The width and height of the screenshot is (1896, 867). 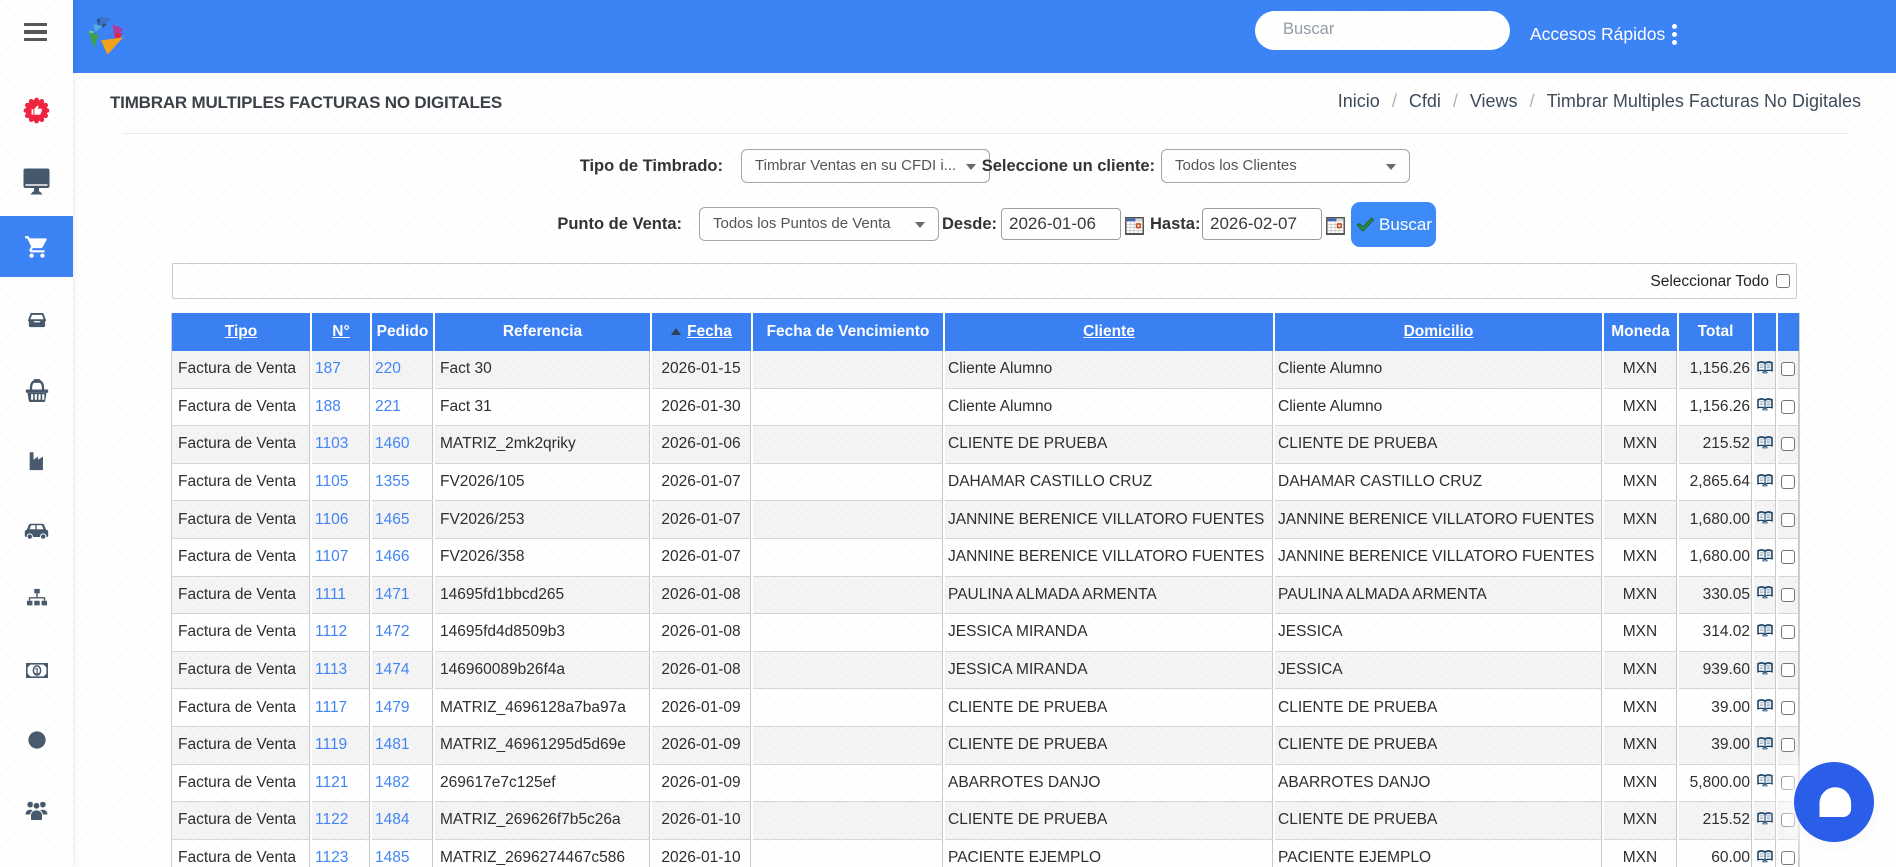 What do you see at coordinates (36, 671) in the screenshot?
I see `svg-text: 1` at bounding box center [36, 671].